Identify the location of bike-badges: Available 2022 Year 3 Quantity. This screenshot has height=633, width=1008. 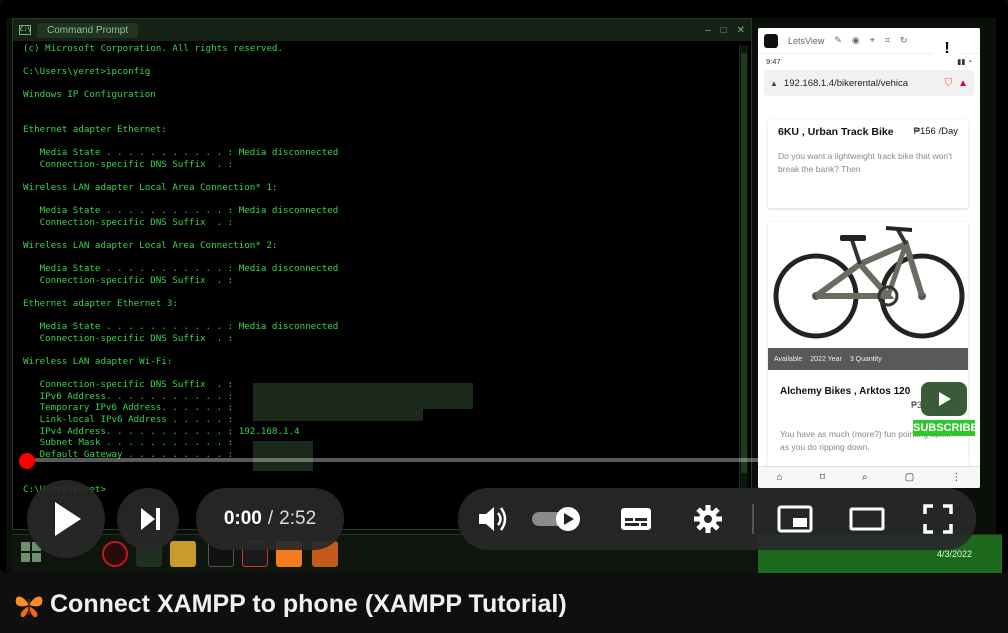
(868, 359).